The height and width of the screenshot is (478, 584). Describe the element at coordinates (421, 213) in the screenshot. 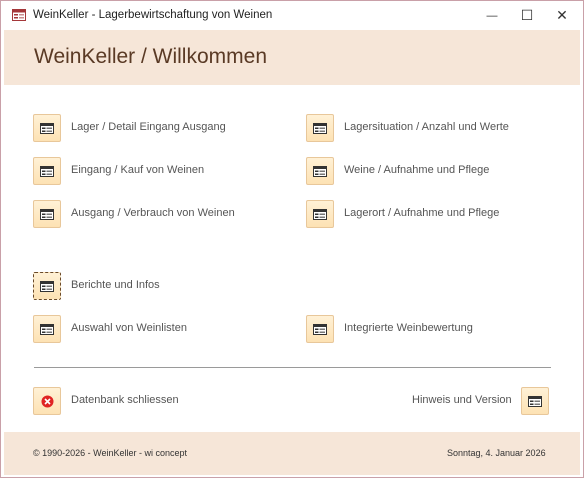

I see `lagerort-label: Lagerort / Aufnahme und Pflege` at that location.